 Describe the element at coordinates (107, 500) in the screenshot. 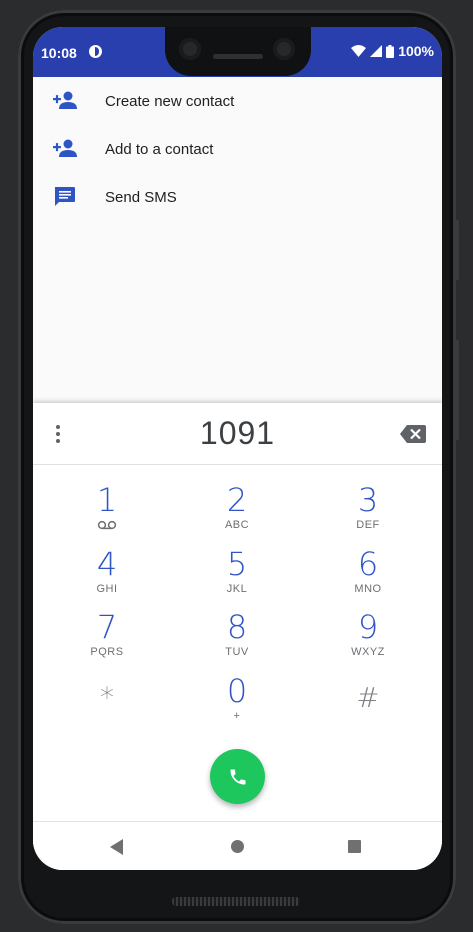

I see `key-digit: 1` at that location.